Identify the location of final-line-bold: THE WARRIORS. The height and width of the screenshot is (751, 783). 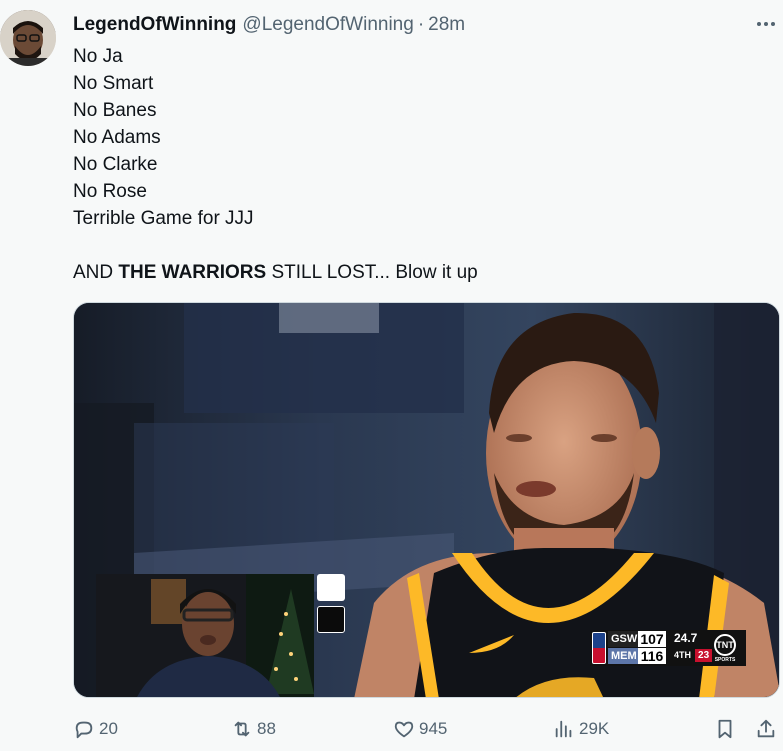
(192, 272).